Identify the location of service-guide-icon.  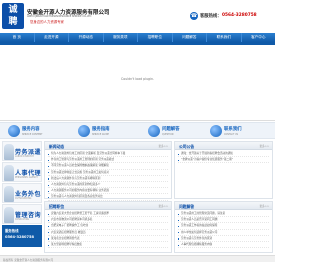
(84, 131).